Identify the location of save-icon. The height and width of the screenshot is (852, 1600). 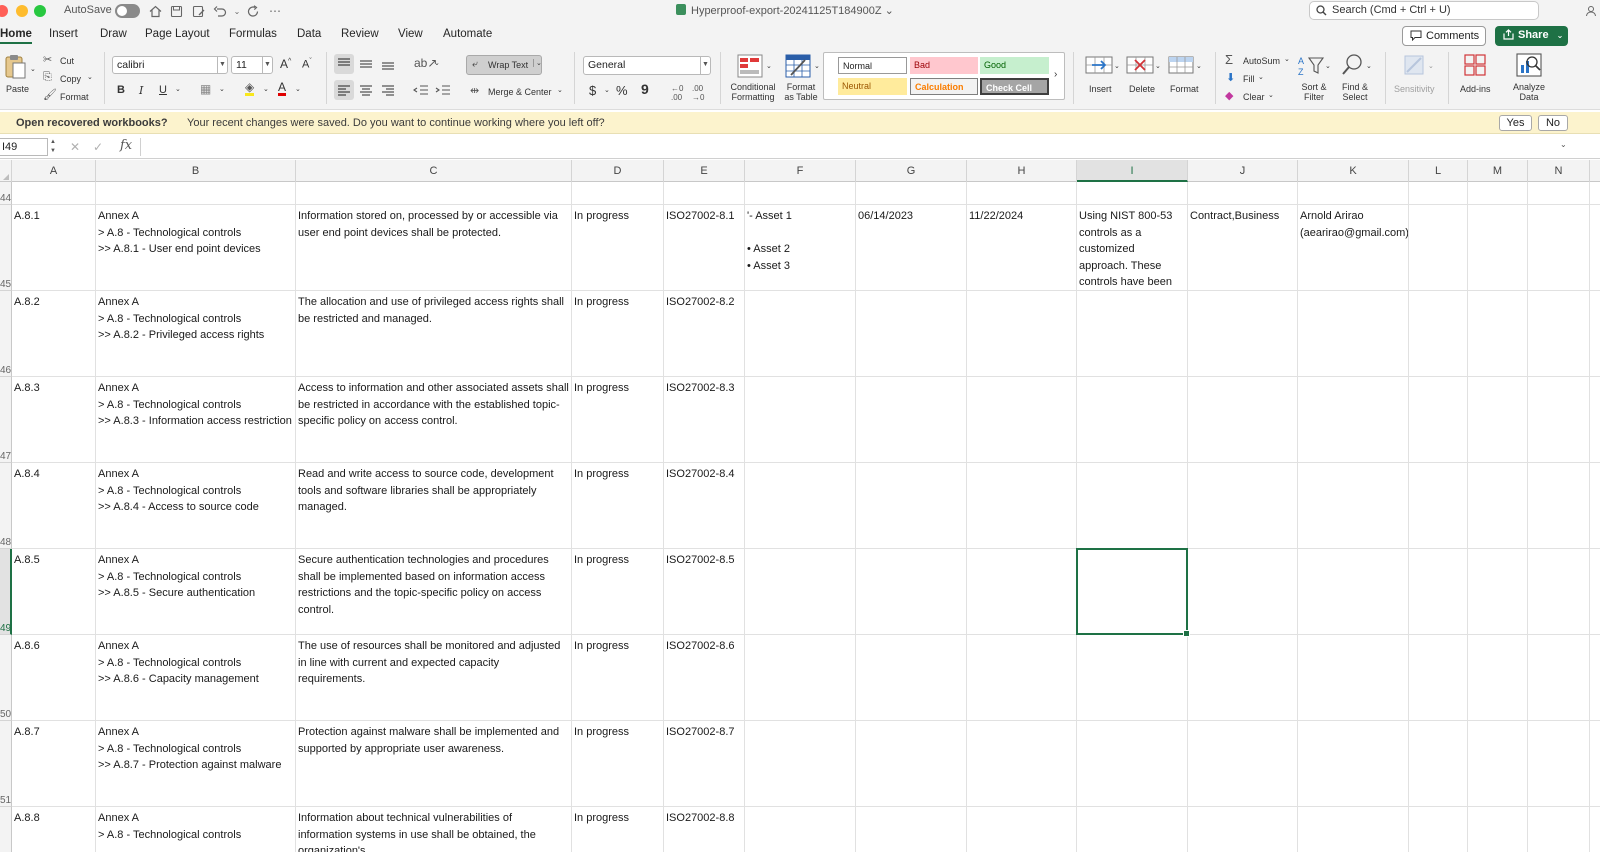
(176, 11).